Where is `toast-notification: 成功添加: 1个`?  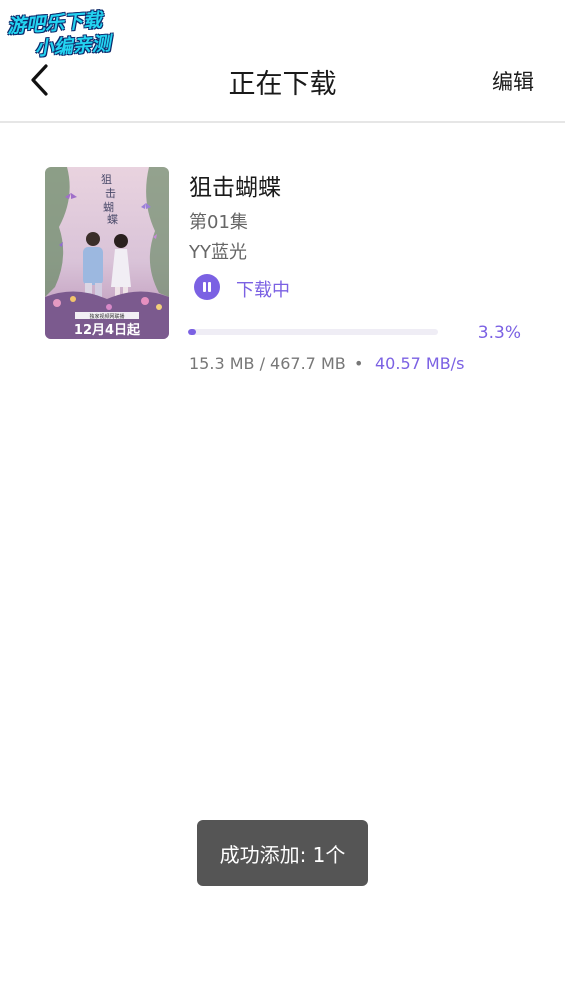 toast-notification: 成功添加: 1个 is located at coordinates (282, 853).